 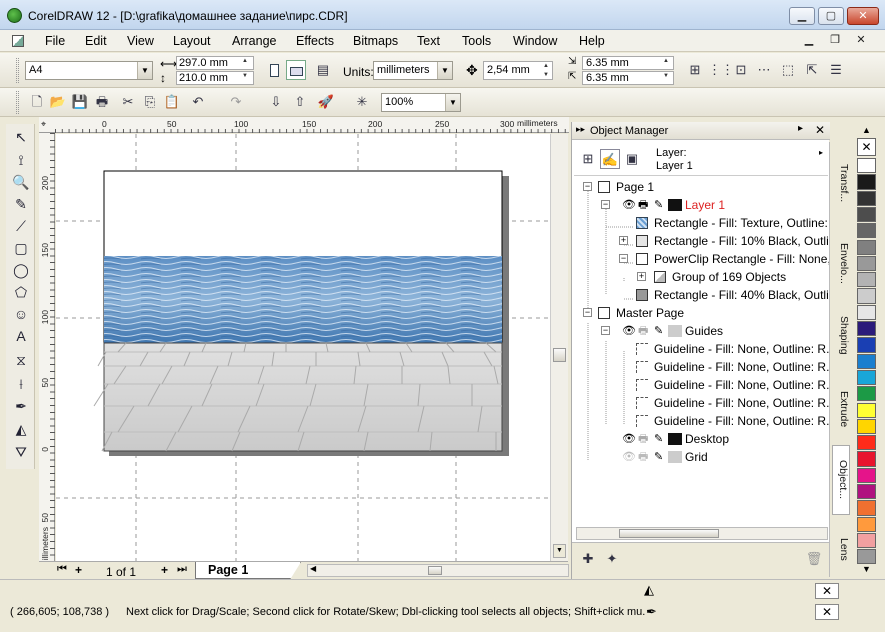 I want to click on interactive-blend-tool-icon: ⧖, so click(x=21, y=360).